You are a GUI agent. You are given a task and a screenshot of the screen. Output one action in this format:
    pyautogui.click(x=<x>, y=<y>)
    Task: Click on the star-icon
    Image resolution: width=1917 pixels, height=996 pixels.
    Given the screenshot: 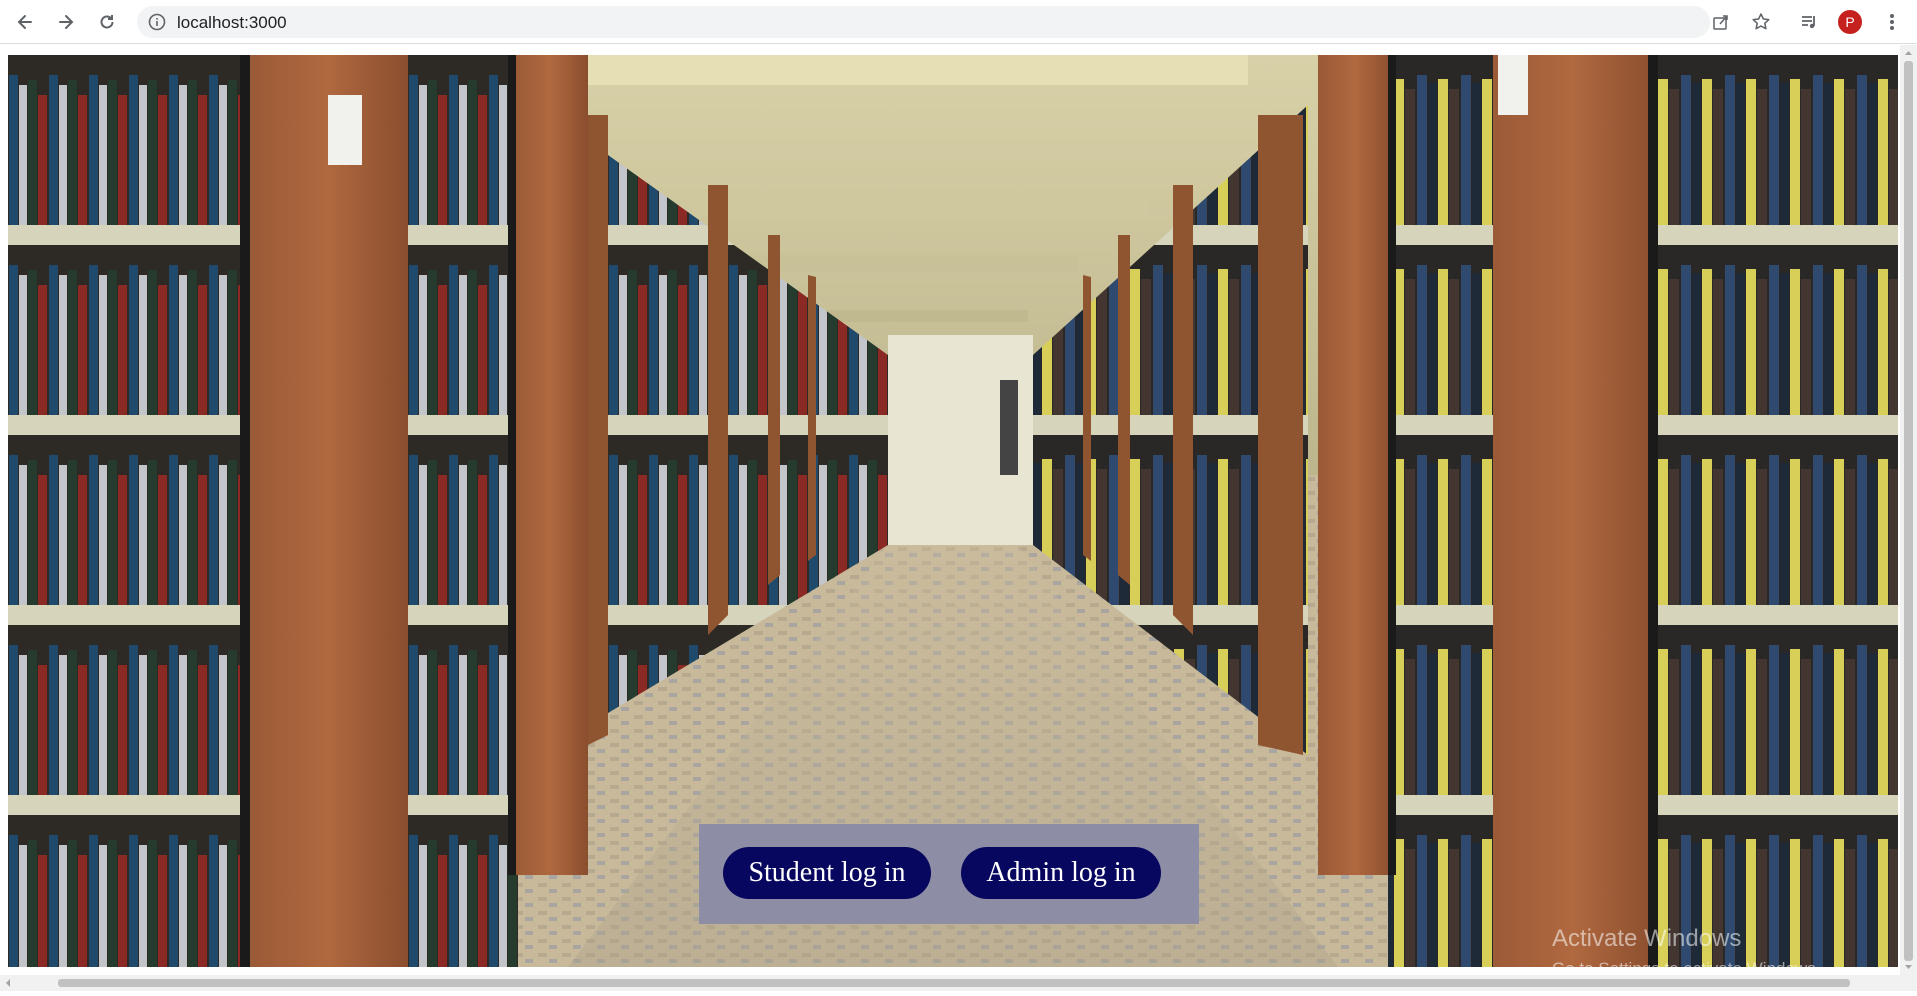 What is the action you would take?
    pyautogui.click(x=1761, y=22)
    